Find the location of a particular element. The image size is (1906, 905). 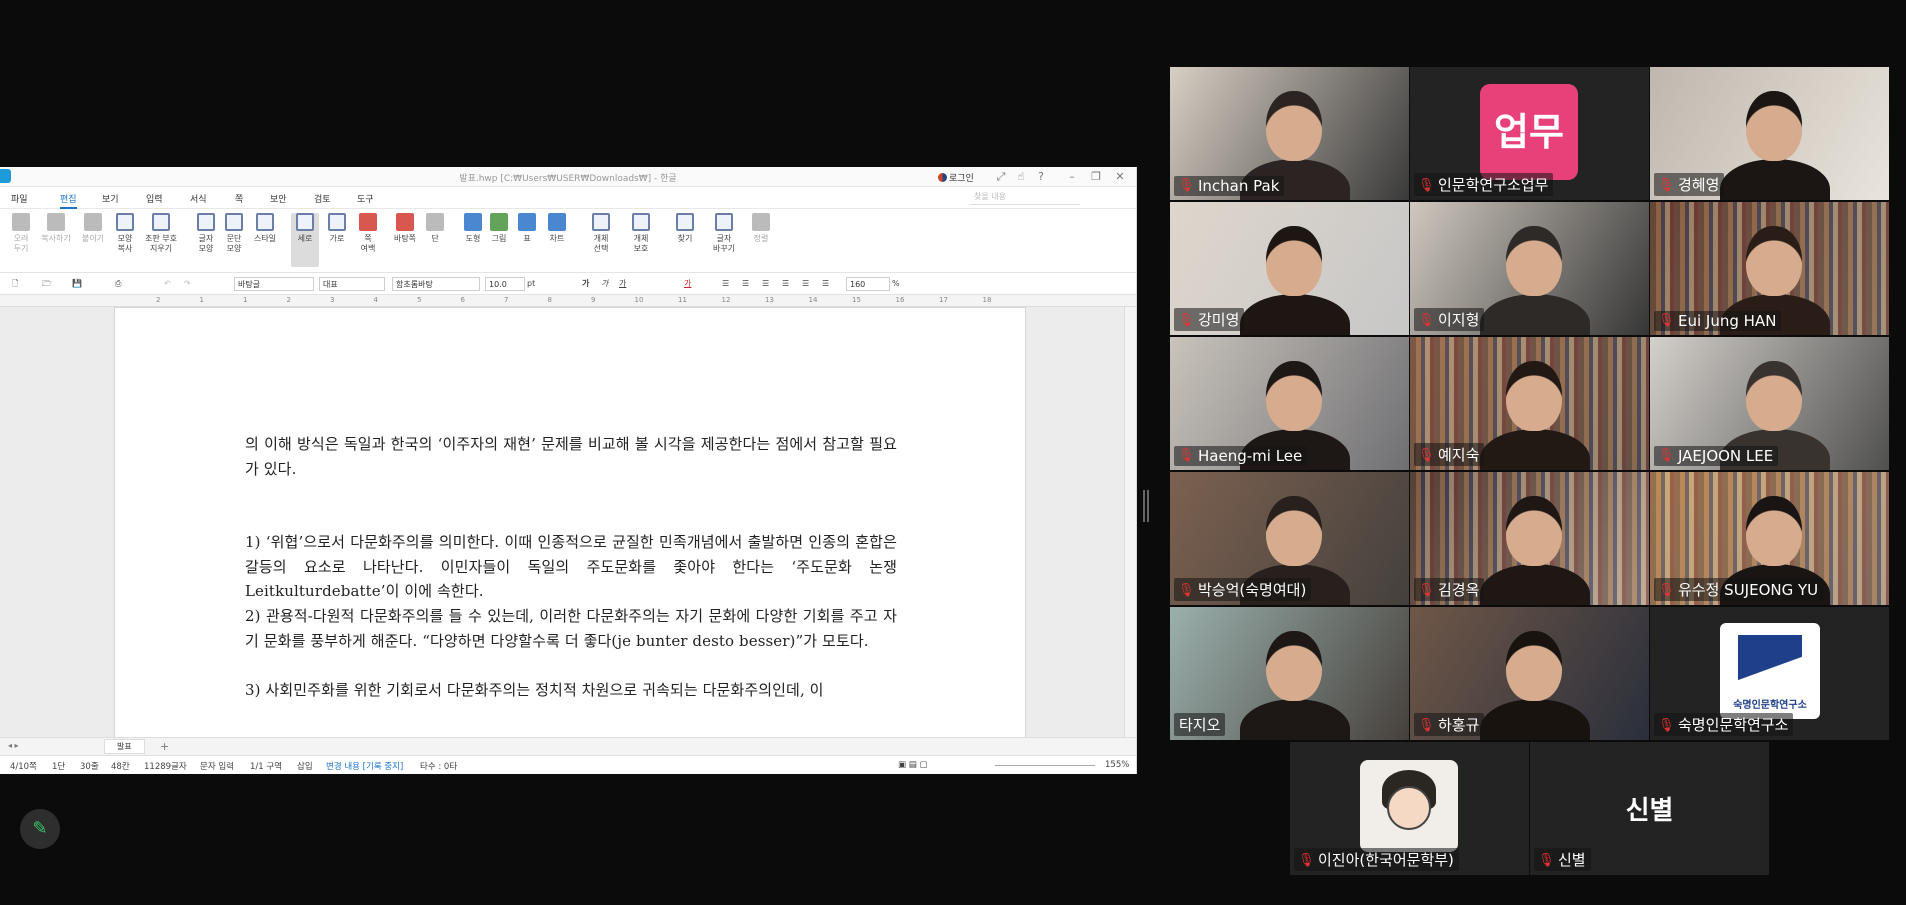

font-size-input: 10.0 is located at coordinates (505, 284).